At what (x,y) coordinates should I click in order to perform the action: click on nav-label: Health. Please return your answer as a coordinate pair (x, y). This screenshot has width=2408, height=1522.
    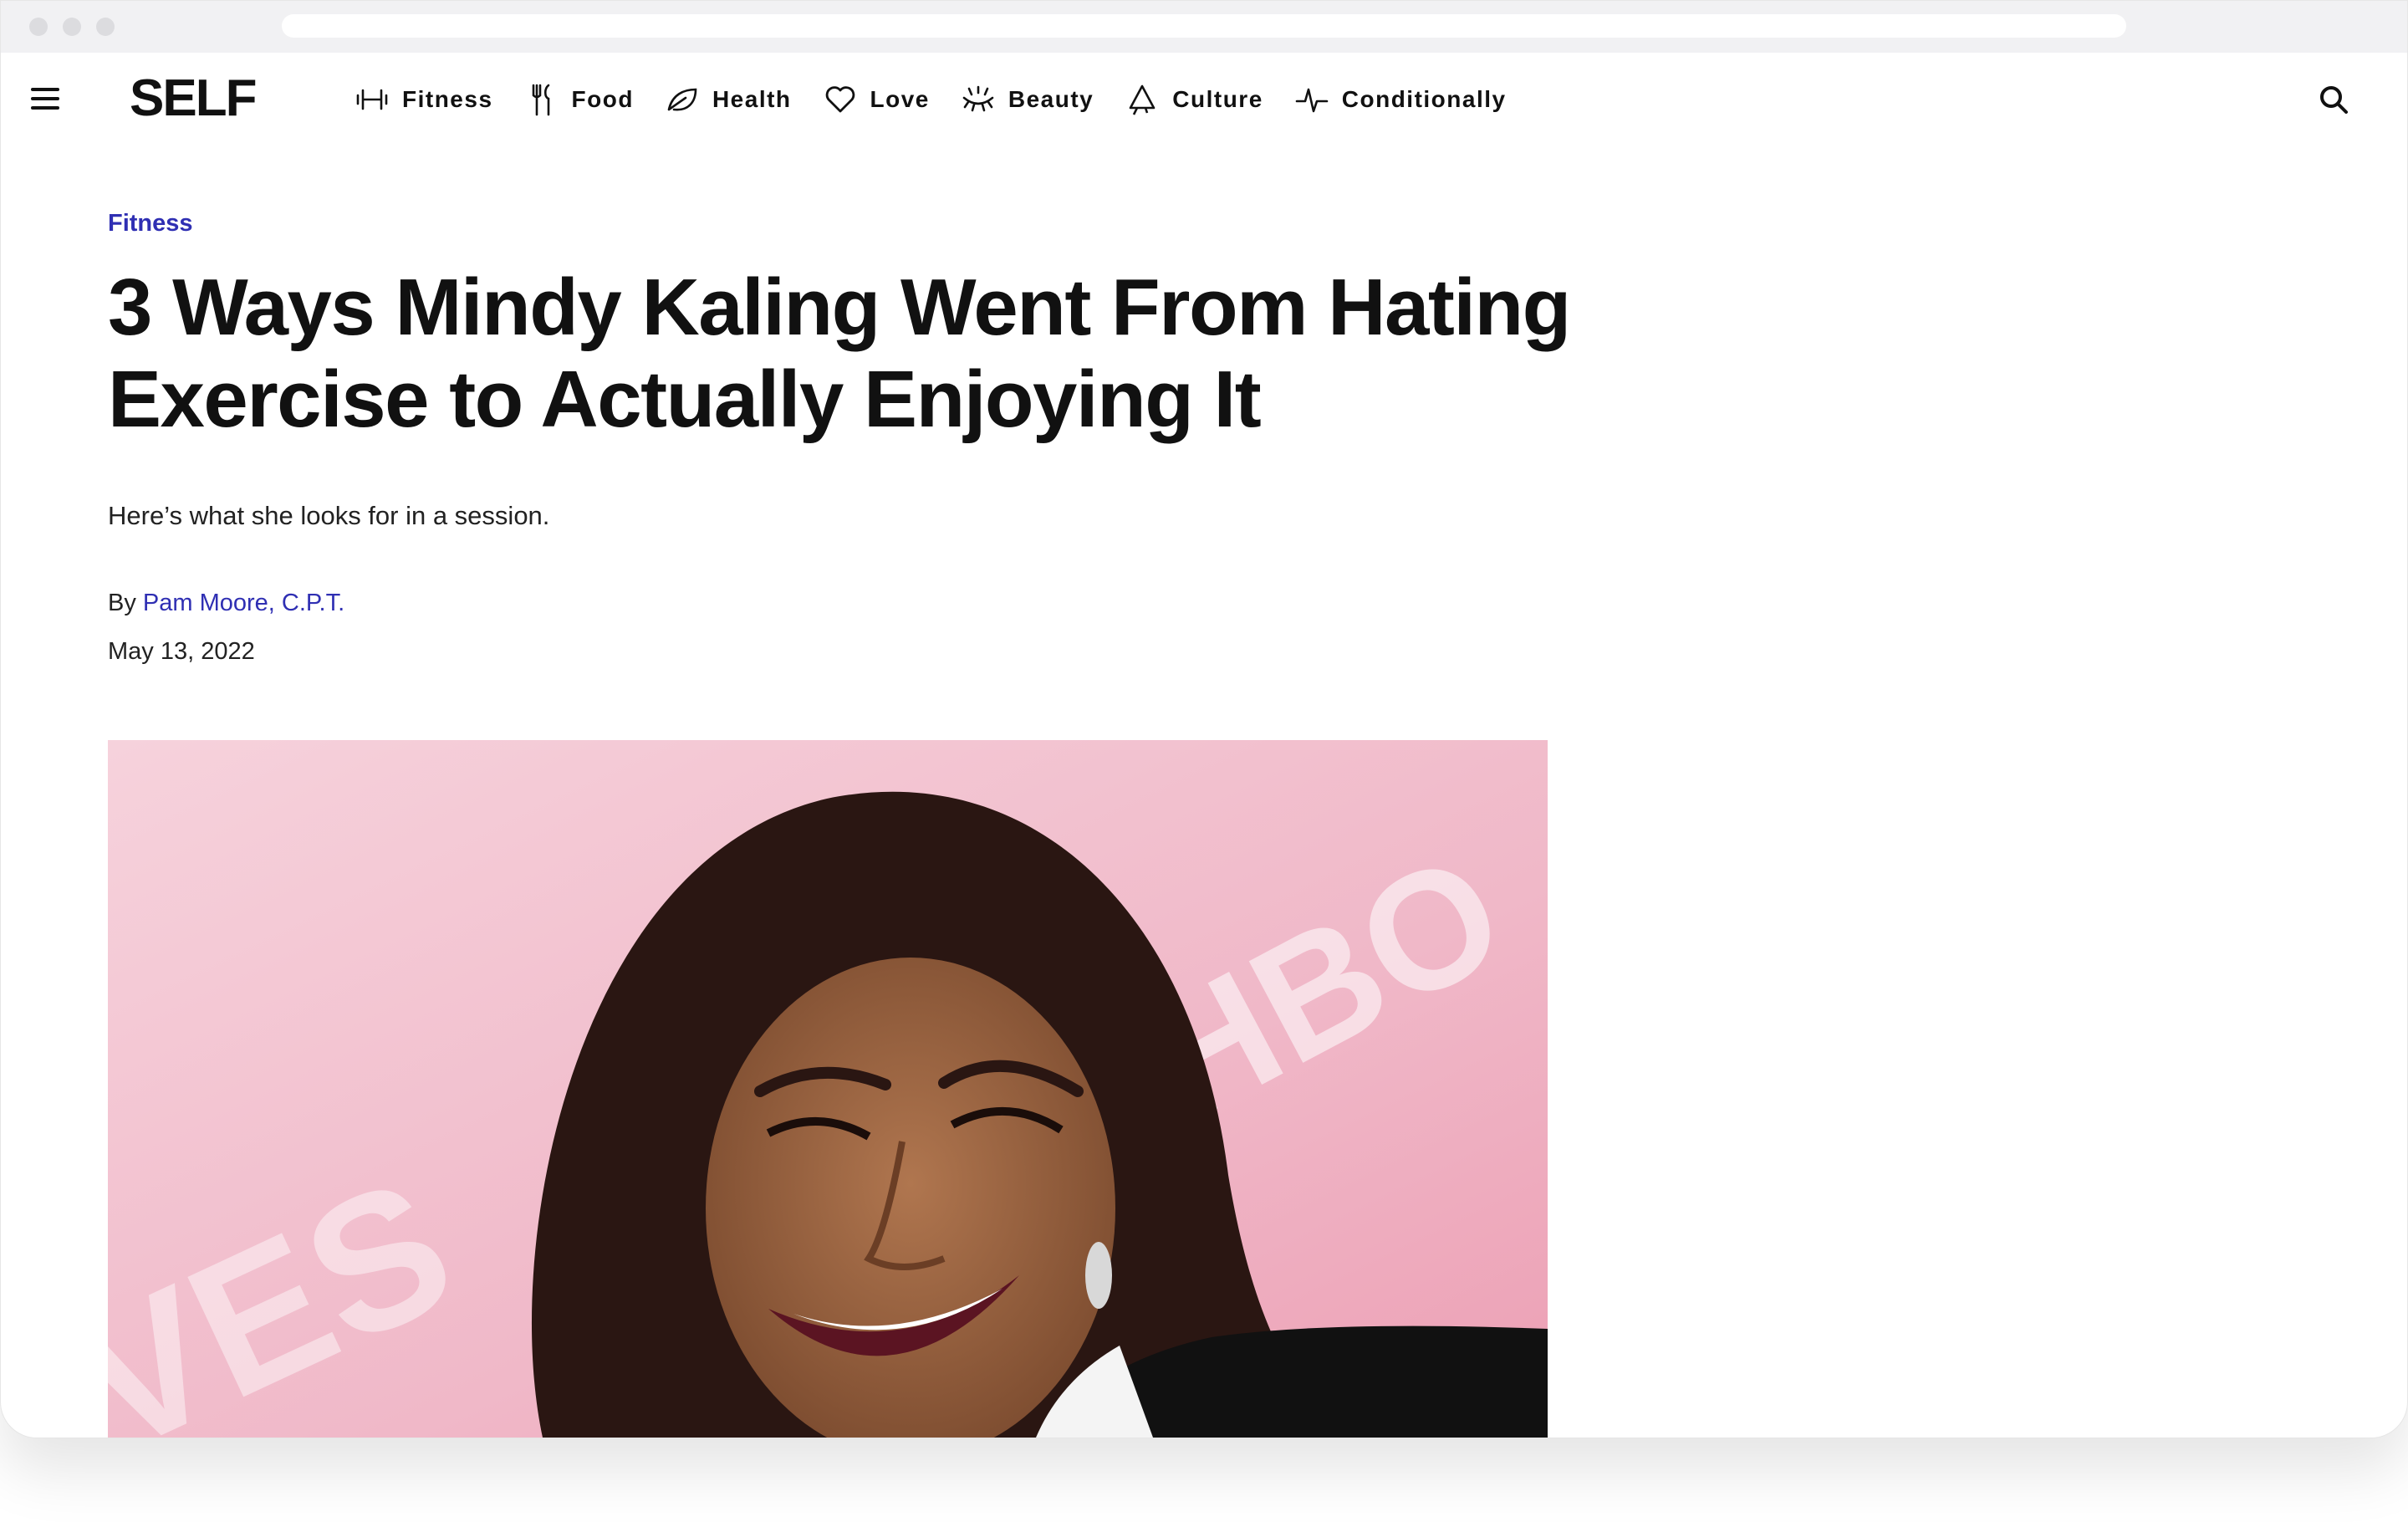
    Looking at the image, I should click on (752, 99).